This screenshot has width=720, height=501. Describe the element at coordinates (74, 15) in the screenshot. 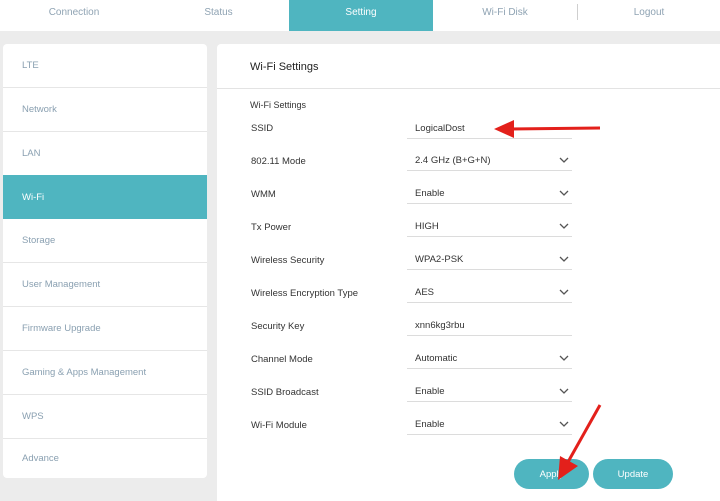

I see `tab-connection: Connection` at that location.